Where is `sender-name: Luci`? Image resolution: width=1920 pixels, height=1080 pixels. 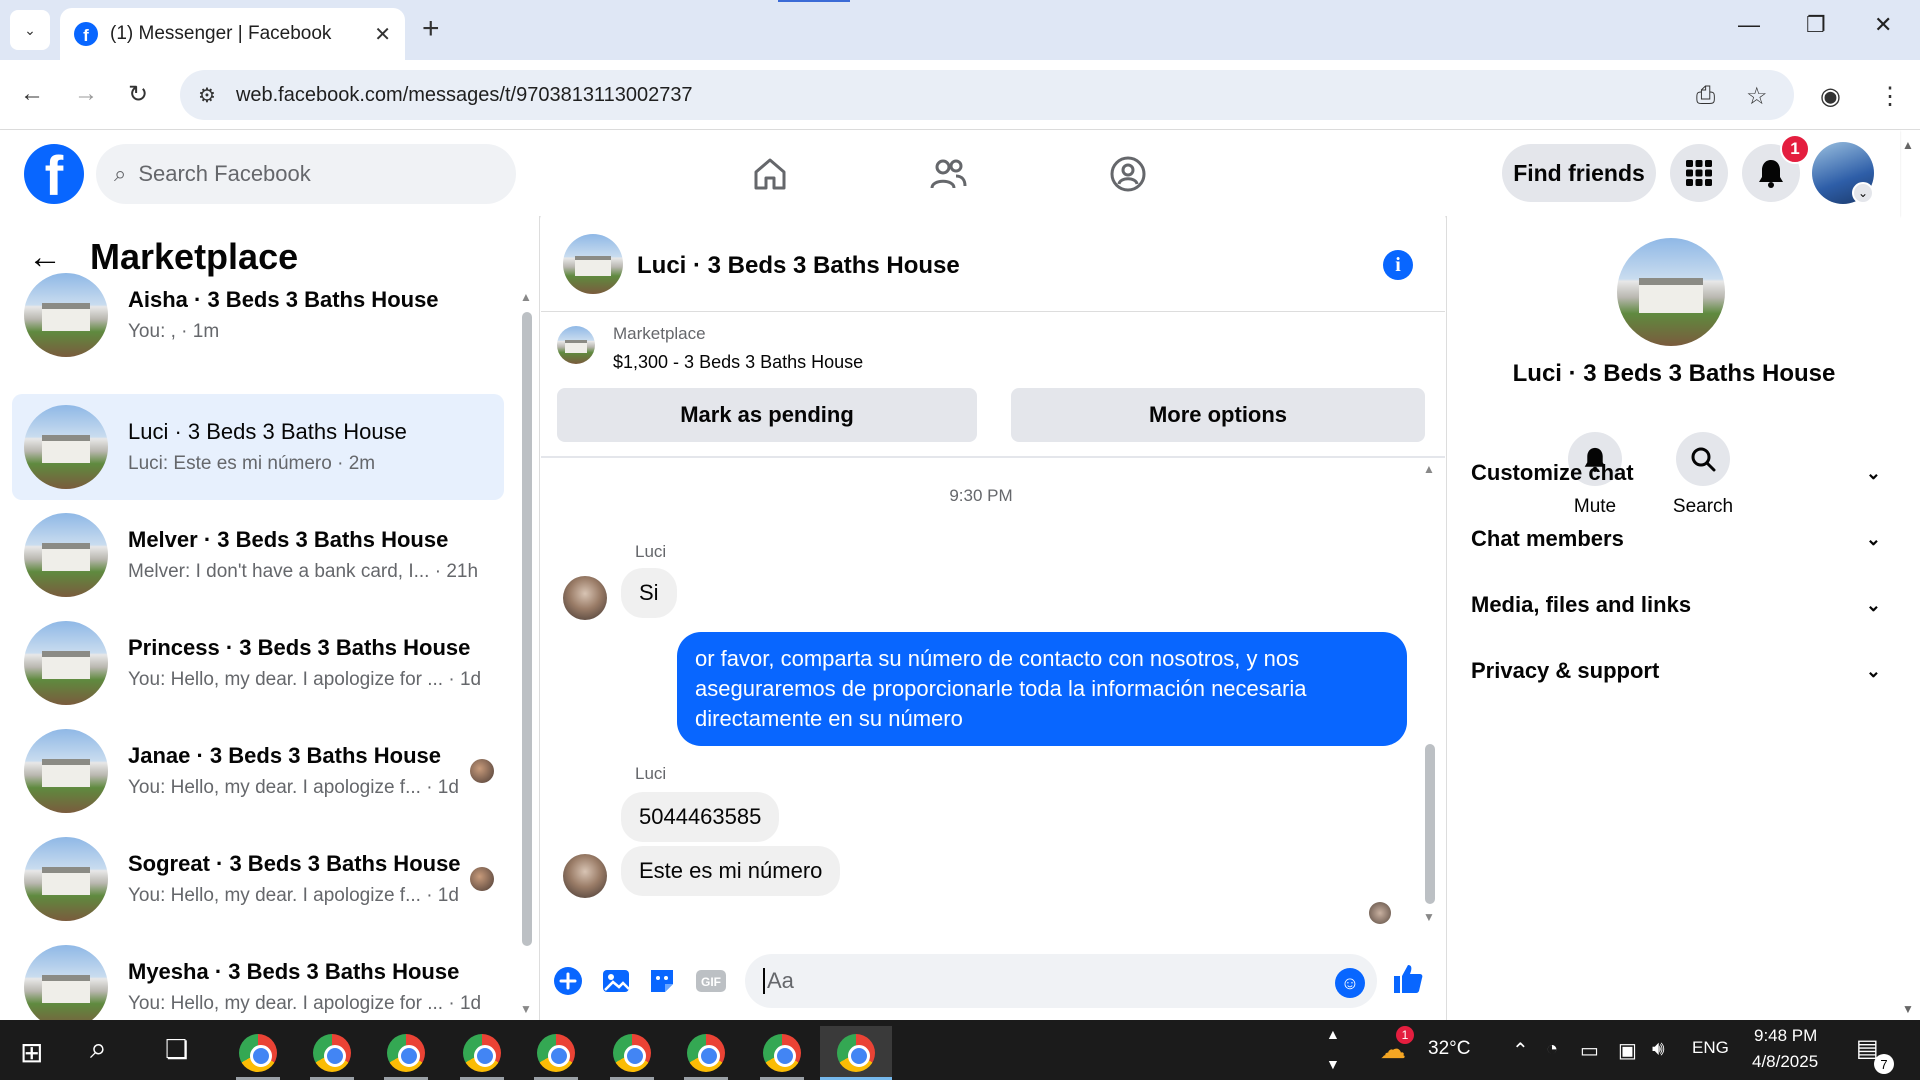
sender-name: Luci is located at coordinates (651, 551).